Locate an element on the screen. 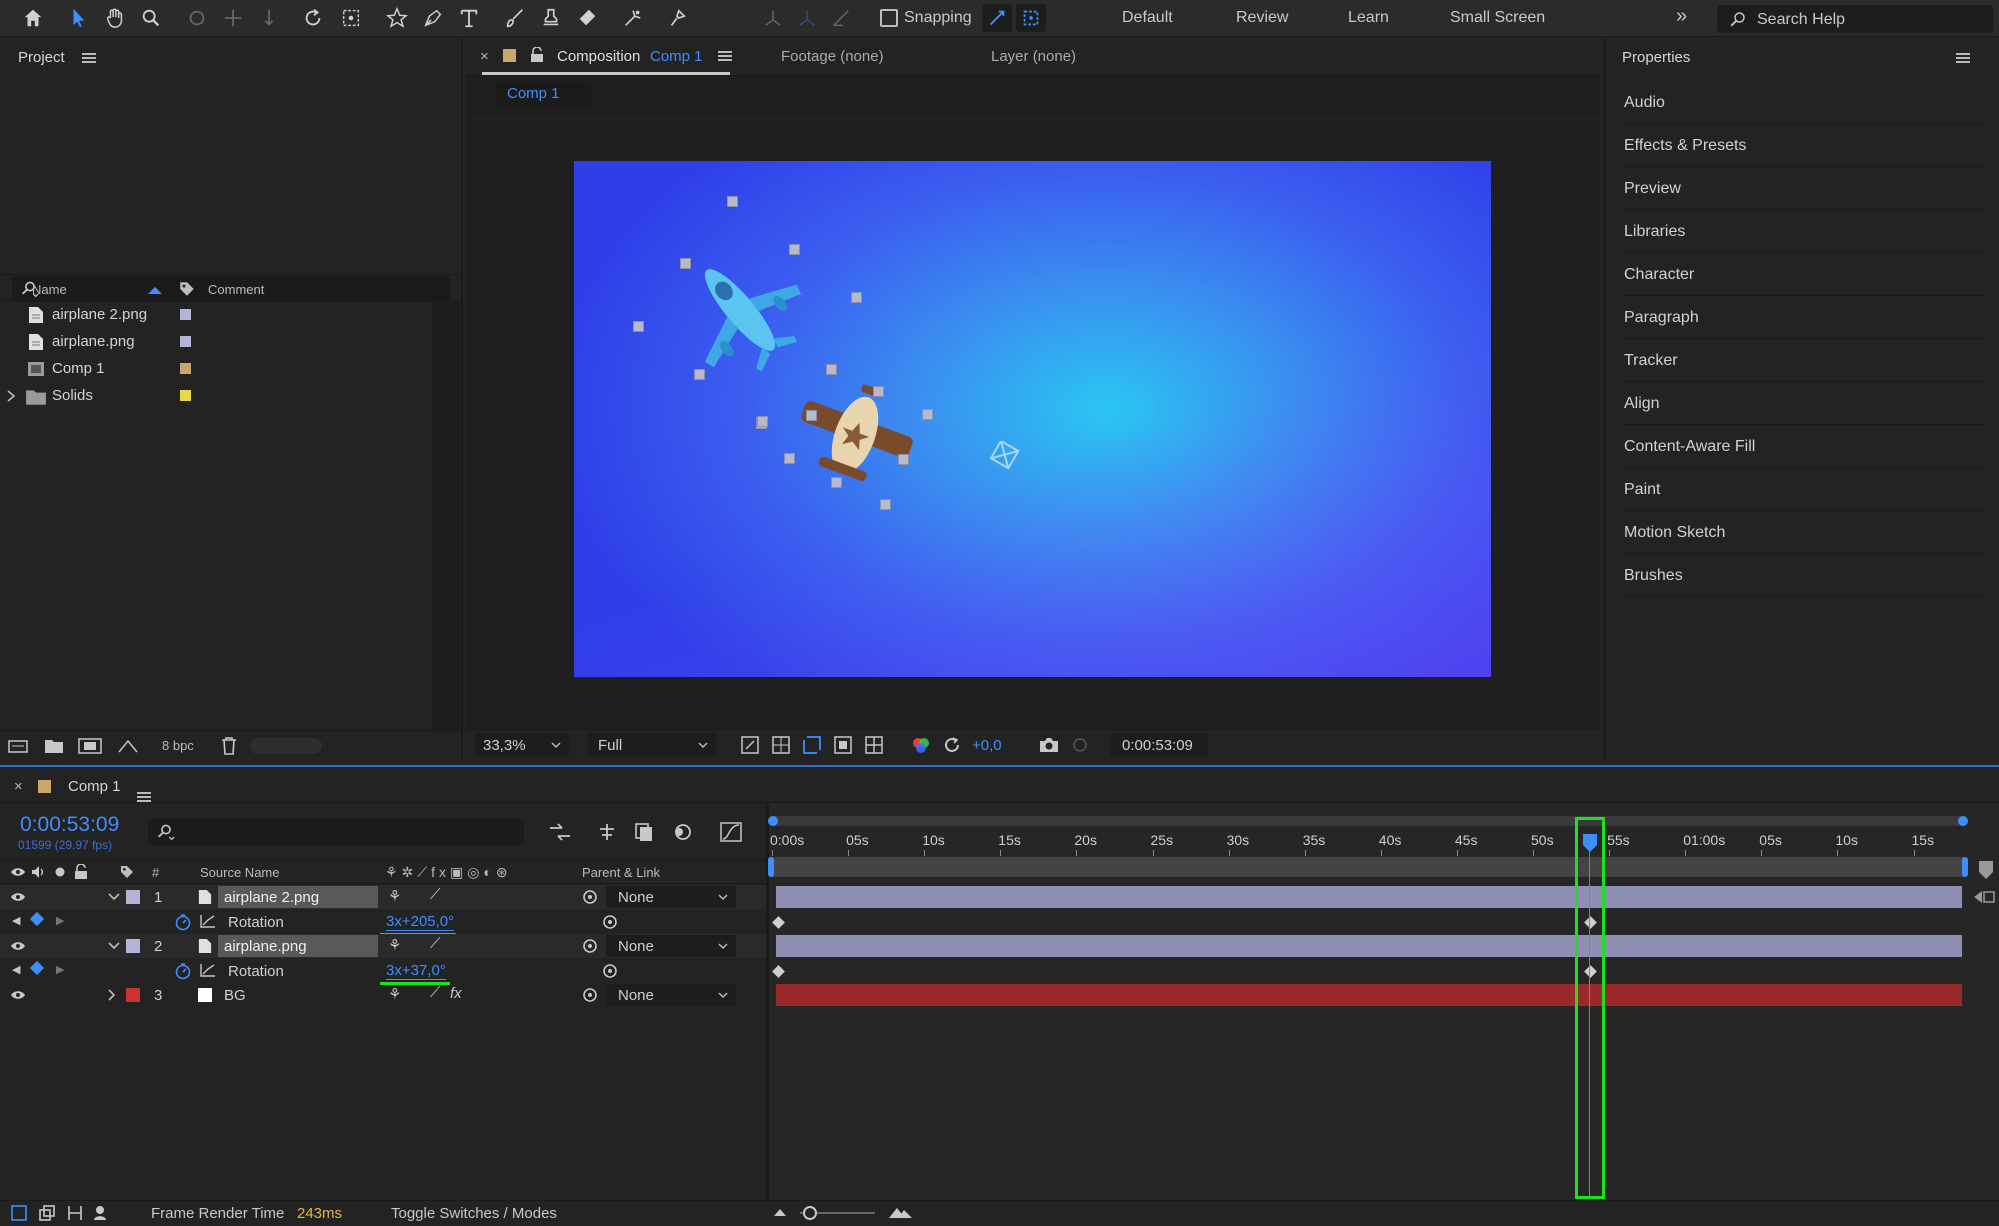  panel-item-align: Align is located at coordinates (1804, 403).